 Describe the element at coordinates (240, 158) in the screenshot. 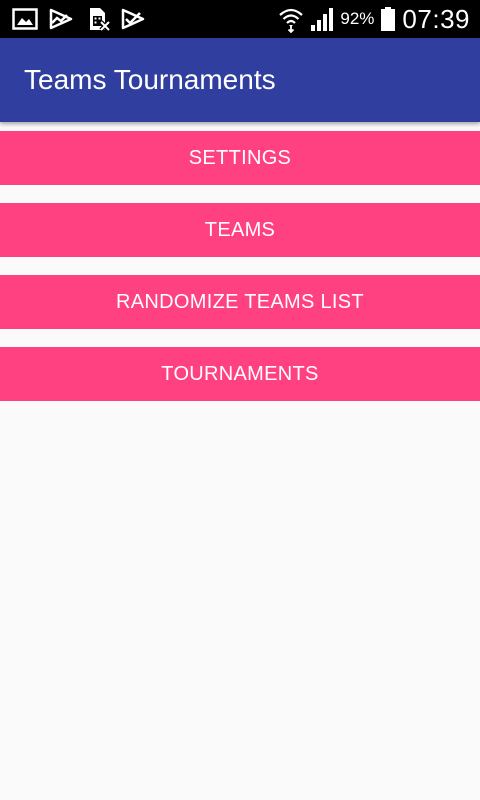

I see `settings-button: SETTINGS` at that location.